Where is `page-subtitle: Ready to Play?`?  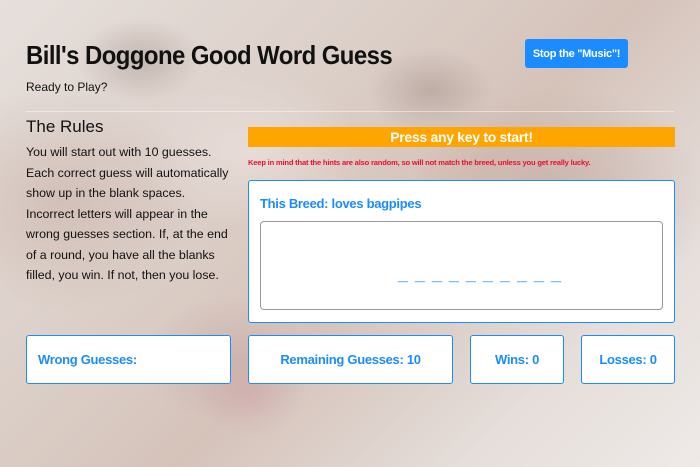 page-subtitle: Ready to Play? is located at coordinates (67, 87).